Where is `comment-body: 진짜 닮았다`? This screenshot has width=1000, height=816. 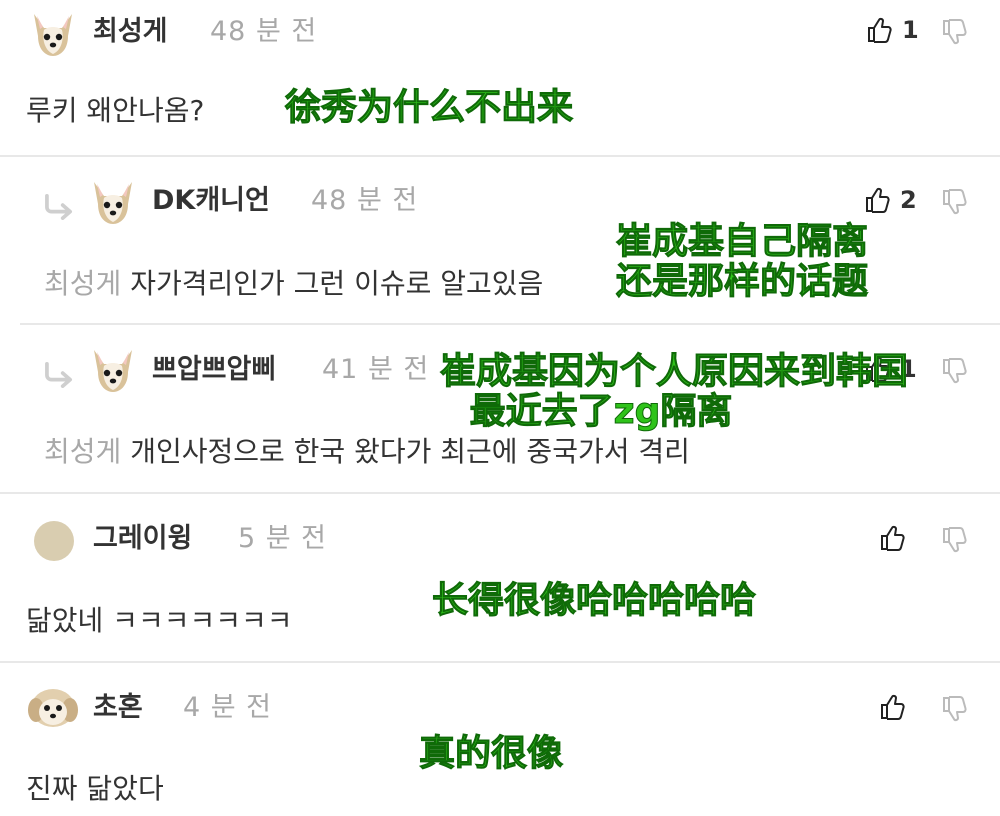 comment-body: 진짜 닮았다 is located at coordinates (95, 788).